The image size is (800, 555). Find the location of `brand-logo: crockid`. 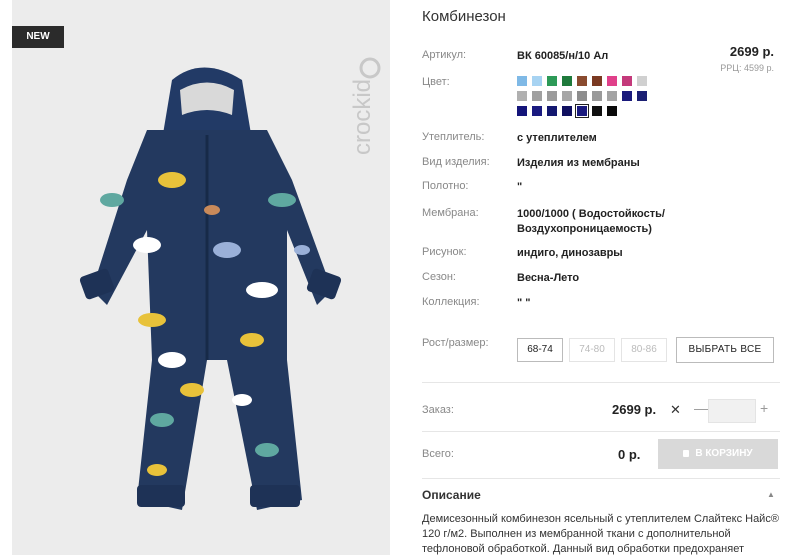

brand-logo: crockid is located at coordinates (366, 106).